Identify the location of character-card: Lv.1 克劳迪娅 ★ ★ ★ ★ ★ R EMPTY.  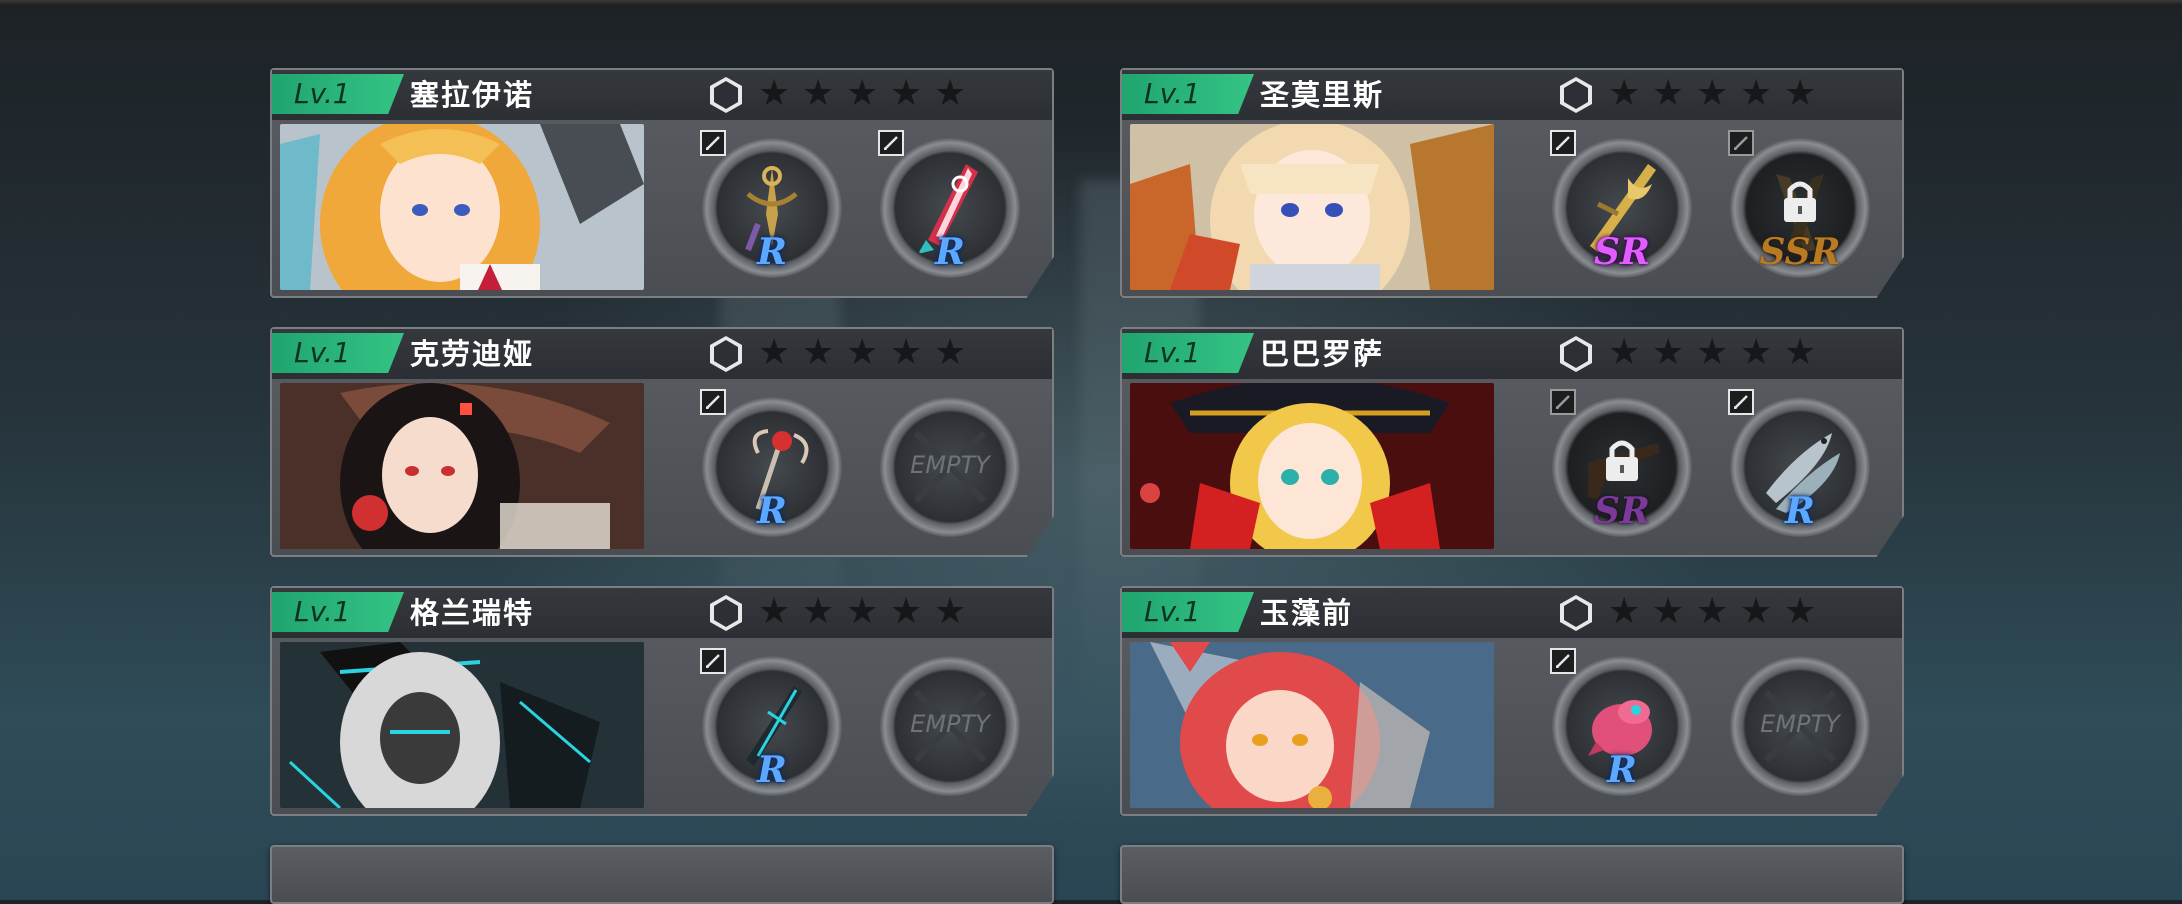
(662, 442).